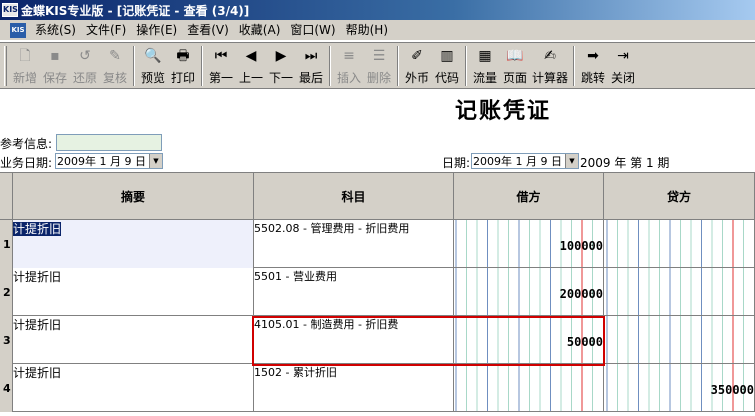  I want to click on print-icon: 🖶, so click(183, 56).